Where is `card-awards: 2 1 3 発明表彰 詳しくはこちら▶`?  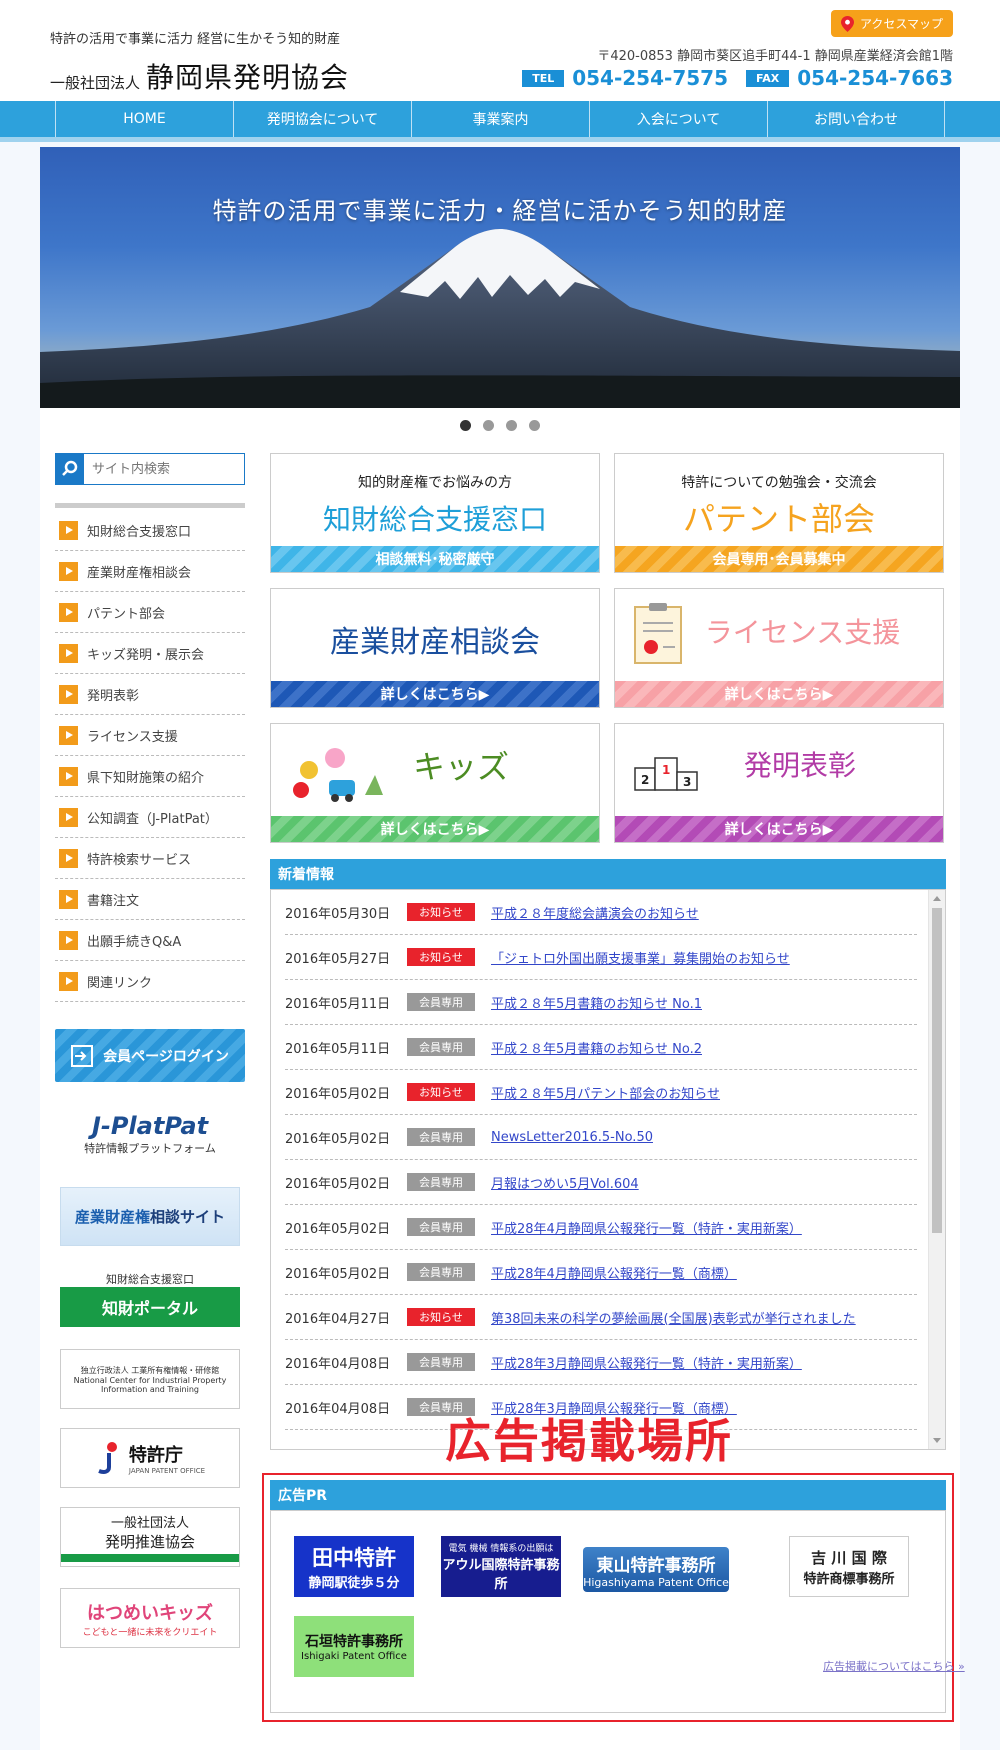
card-awards: 2 1 3 発明表彰 詳しくはこちら▶ is located at coordinates (779, 783).